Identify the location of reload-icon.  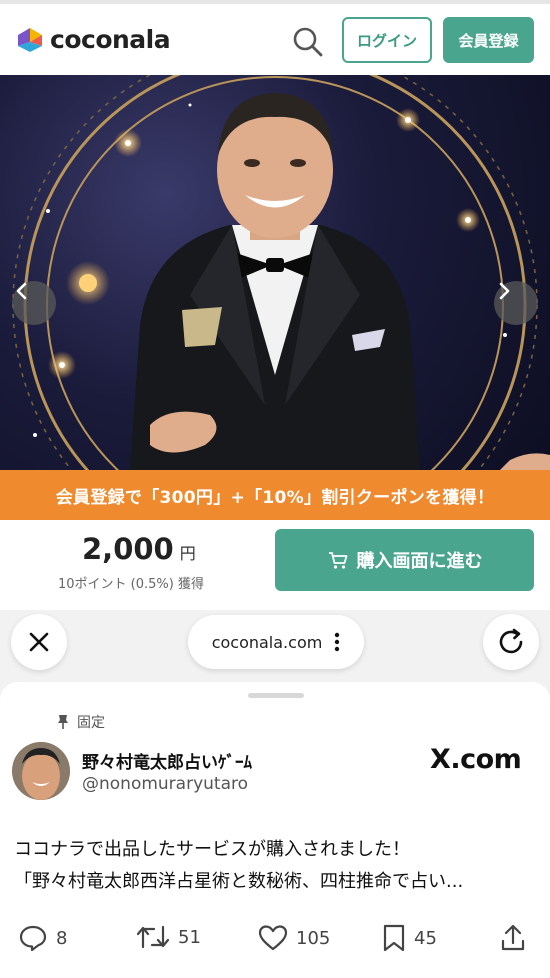
(511, 641).